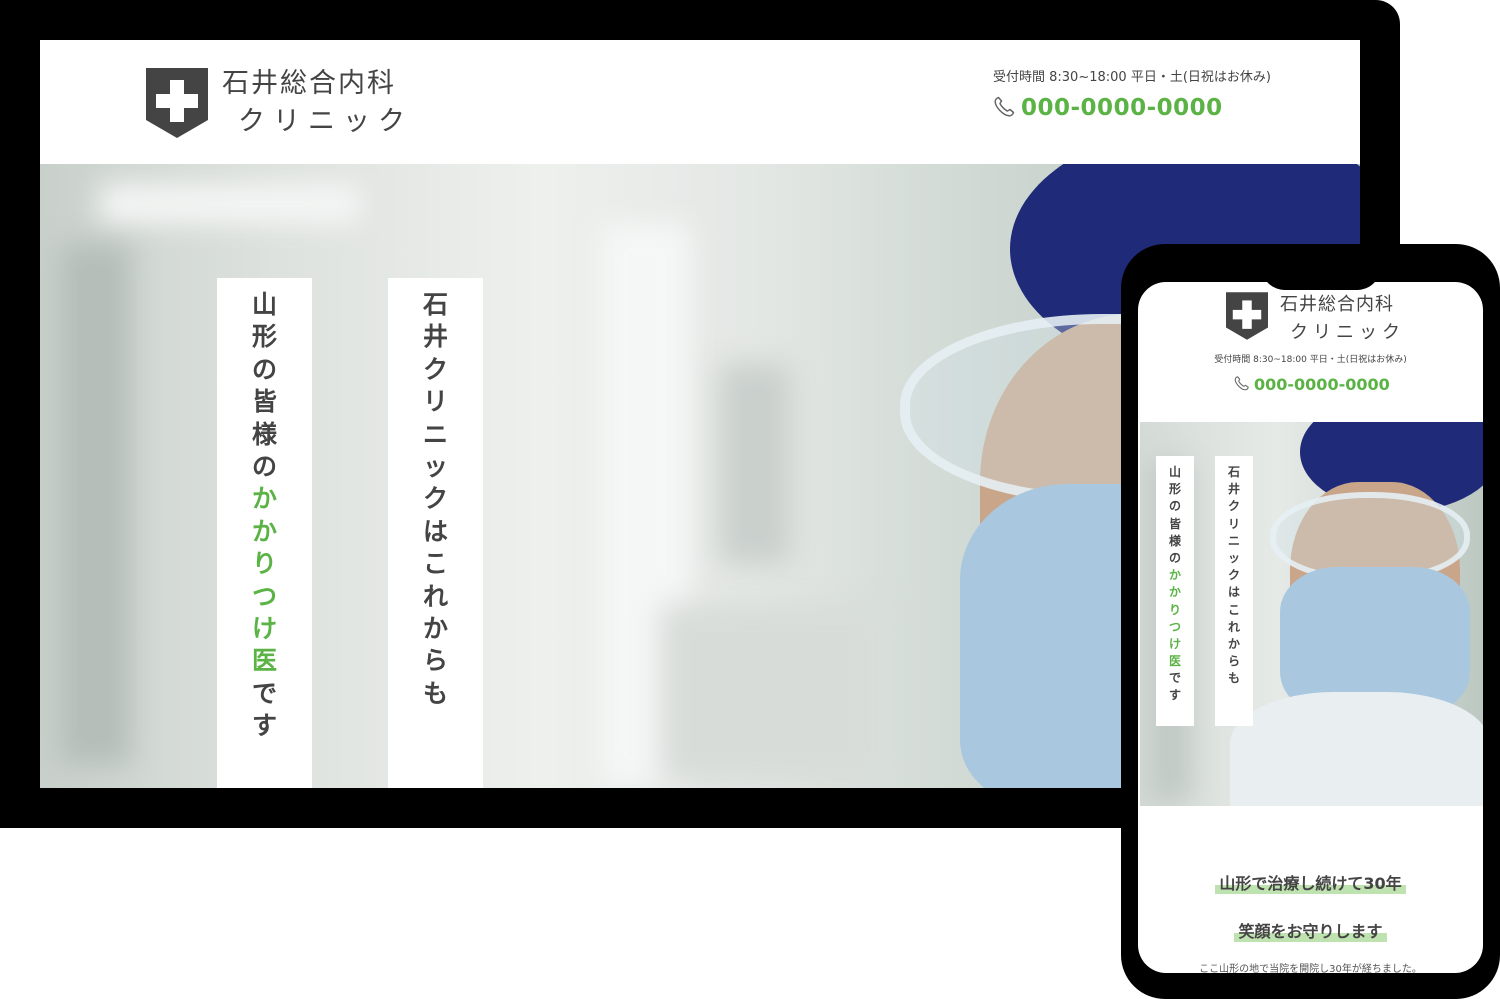  I want to click on tagline-2-text: 笑顔をお守りします, so click(1310, 930).